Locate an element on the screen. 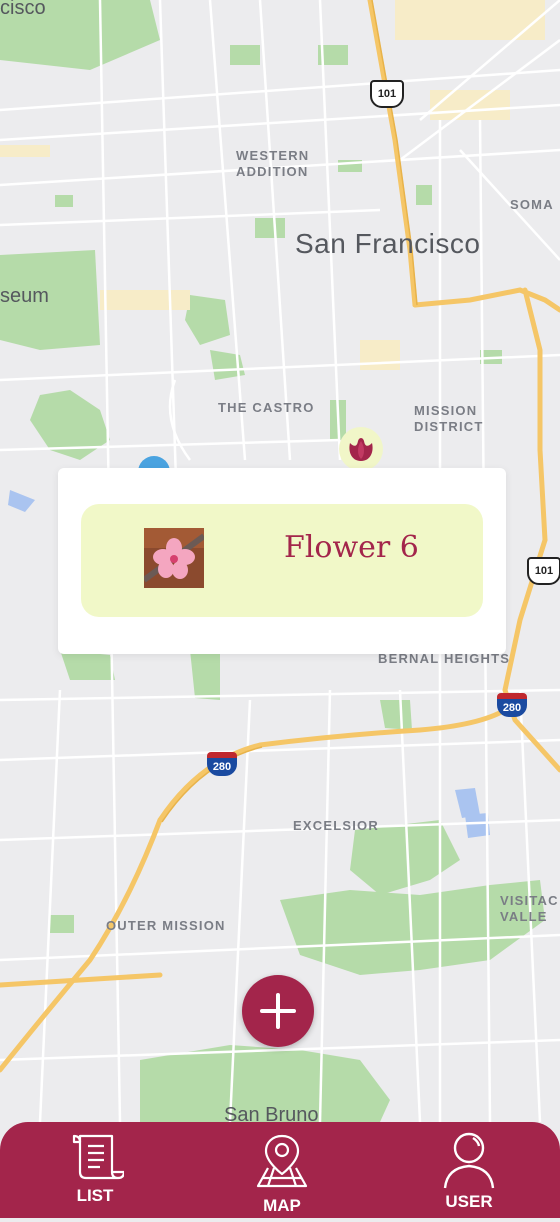 The width and height of the screenshot is (560, 1222). map-label-seum: seum is located at coordinates (24, 296).